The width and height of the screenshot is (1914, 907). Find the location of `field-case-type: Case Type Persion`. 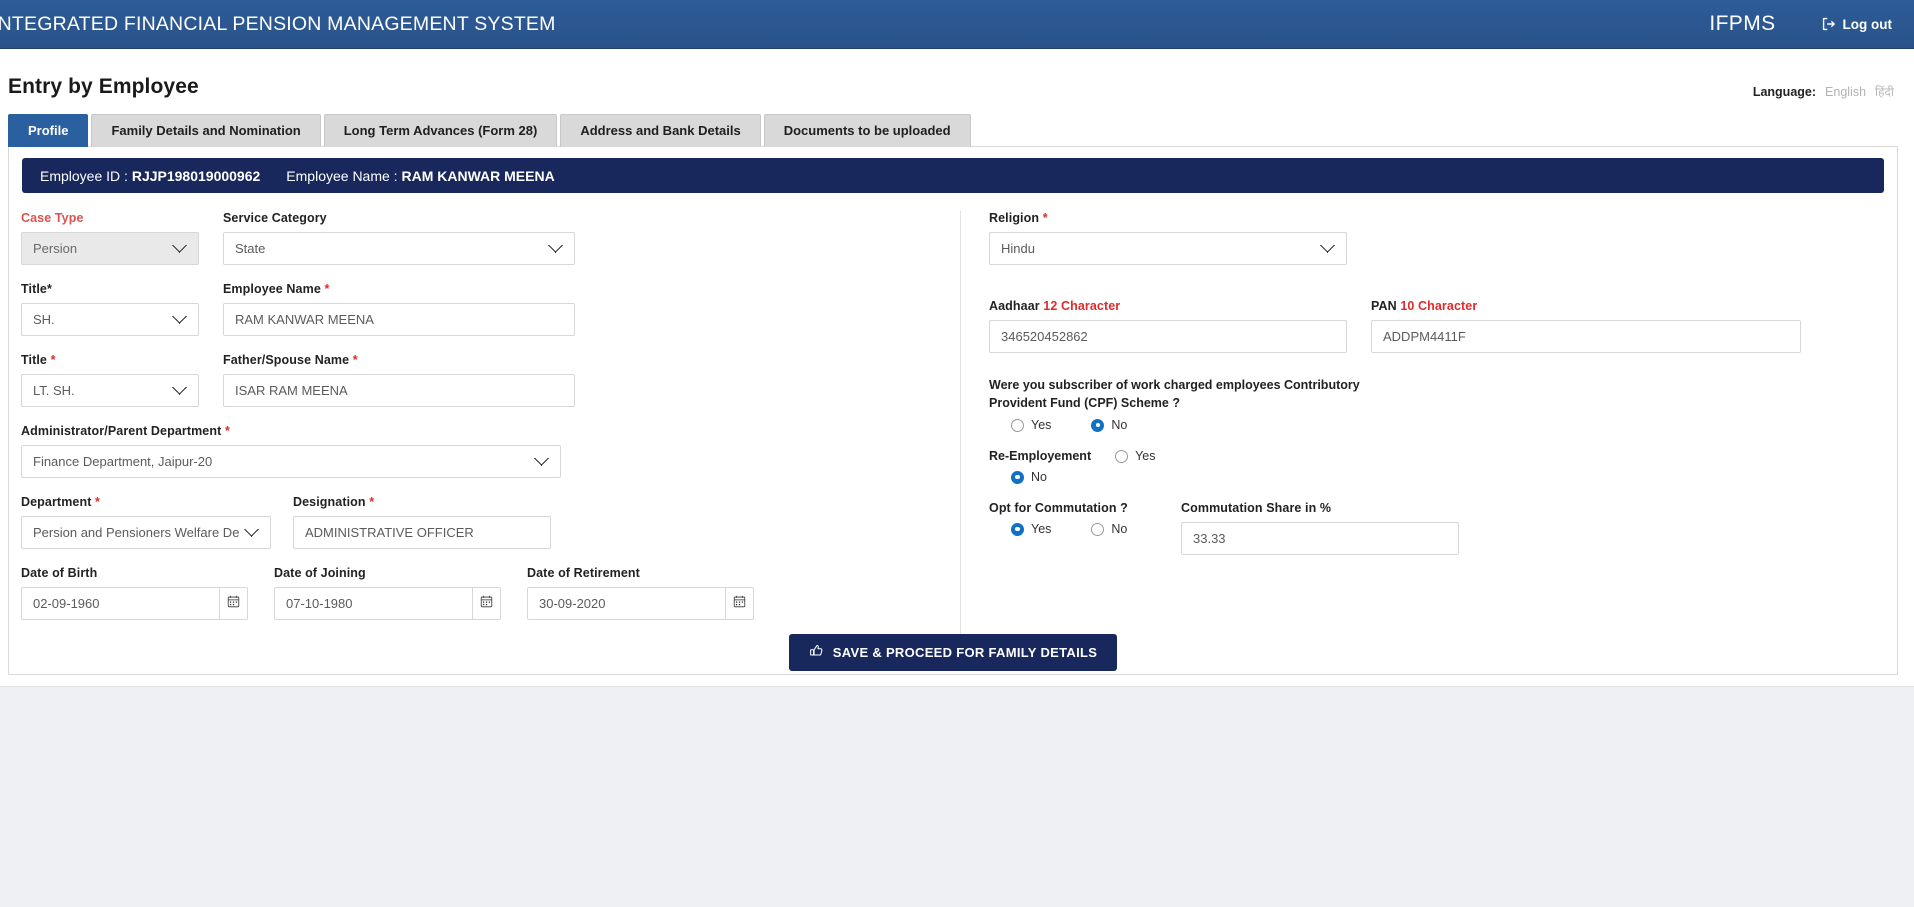

field-case-type: Case Type Persion is located at coordinates (110, 238).